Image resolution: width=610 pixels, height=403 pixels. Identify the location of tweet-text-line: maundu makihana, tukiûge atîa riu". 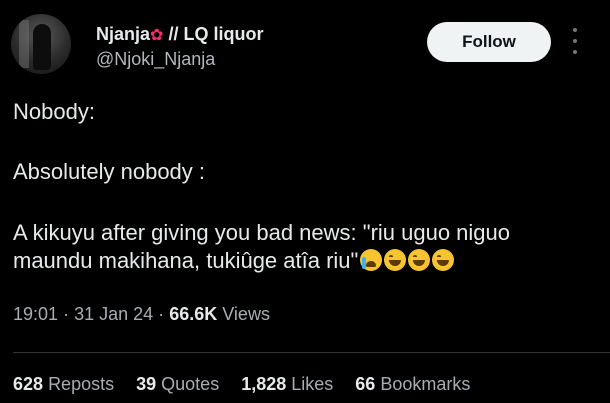
(186, 260).